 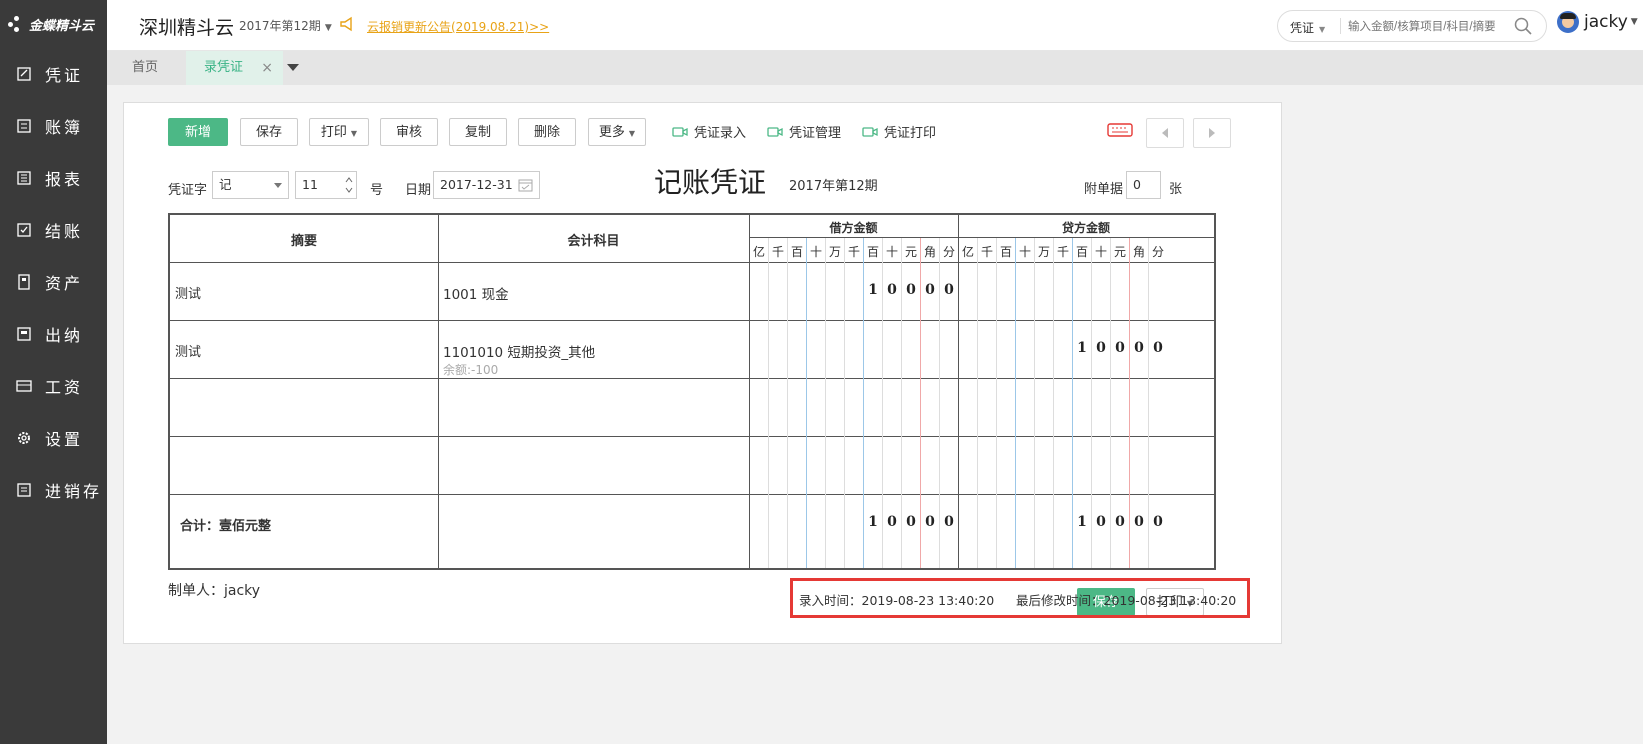 I want to click on audit-button: 审核, so click(x=409, y=132).